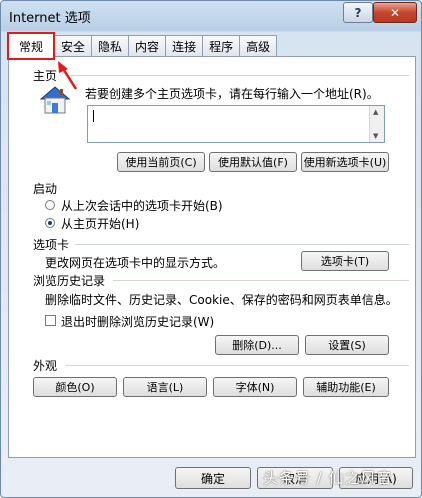 The image size is (422, 498). I want to click on tab-connections: 连接, so click(184, 45).